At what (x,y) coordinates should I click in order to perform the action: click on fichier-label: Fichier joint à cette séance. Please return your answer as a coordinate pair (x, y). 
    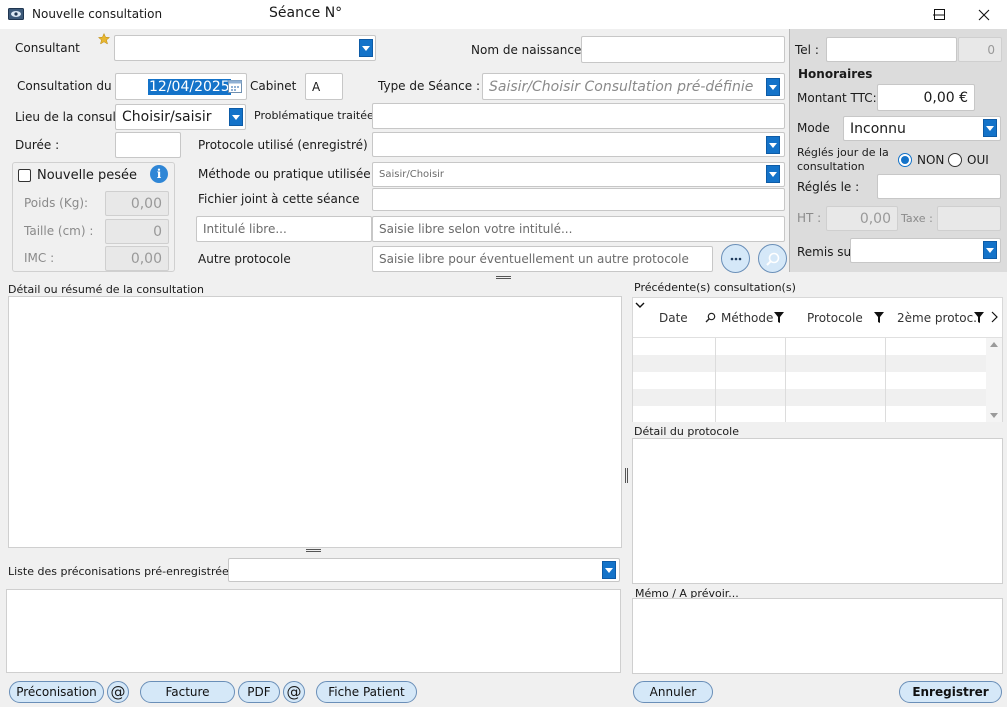
    Looking at the image, I should click on (279, 199).